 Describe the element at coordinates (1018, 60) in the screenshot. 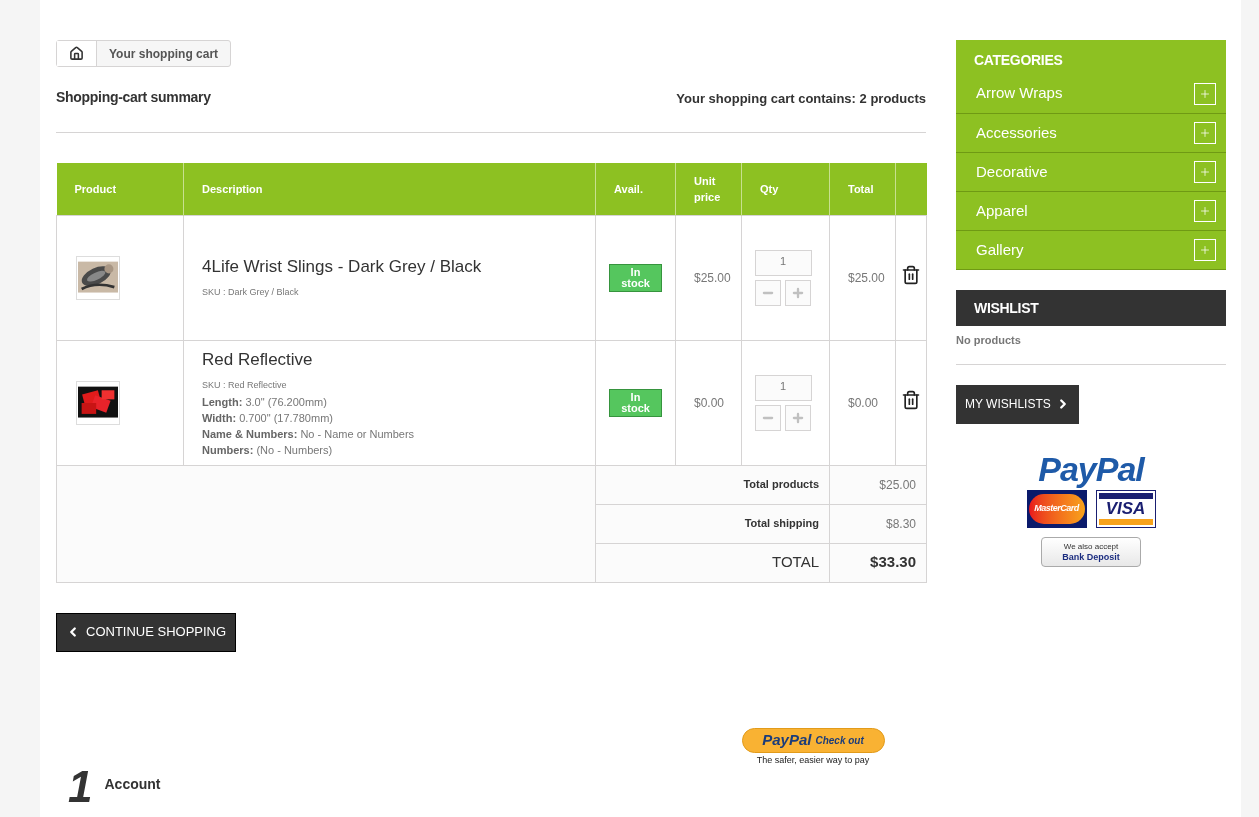

I see `block-title: CATEGORIES` at that location.